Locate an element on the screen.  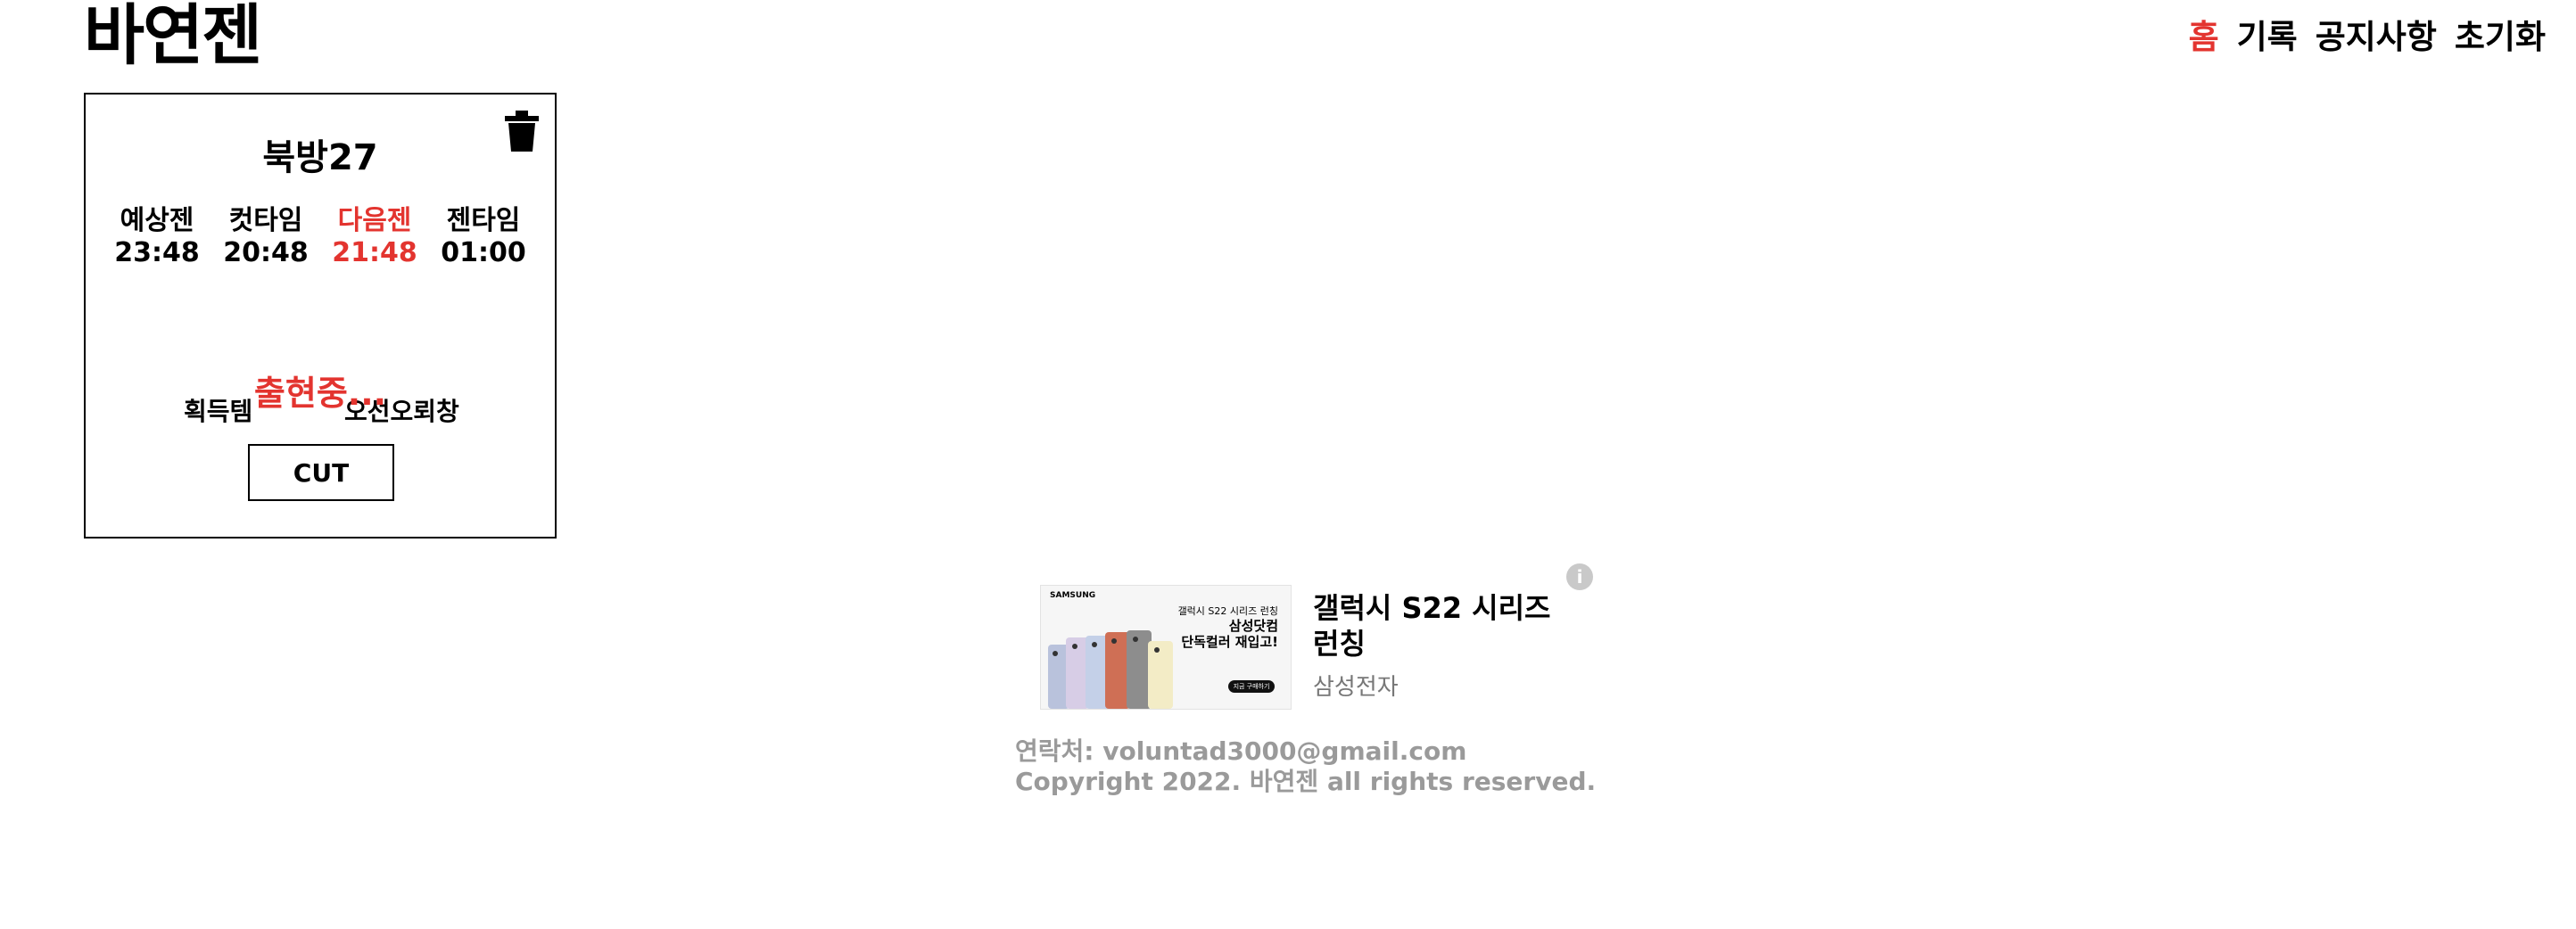
time-label: 예상젠 is located at coordinates (157, 220).